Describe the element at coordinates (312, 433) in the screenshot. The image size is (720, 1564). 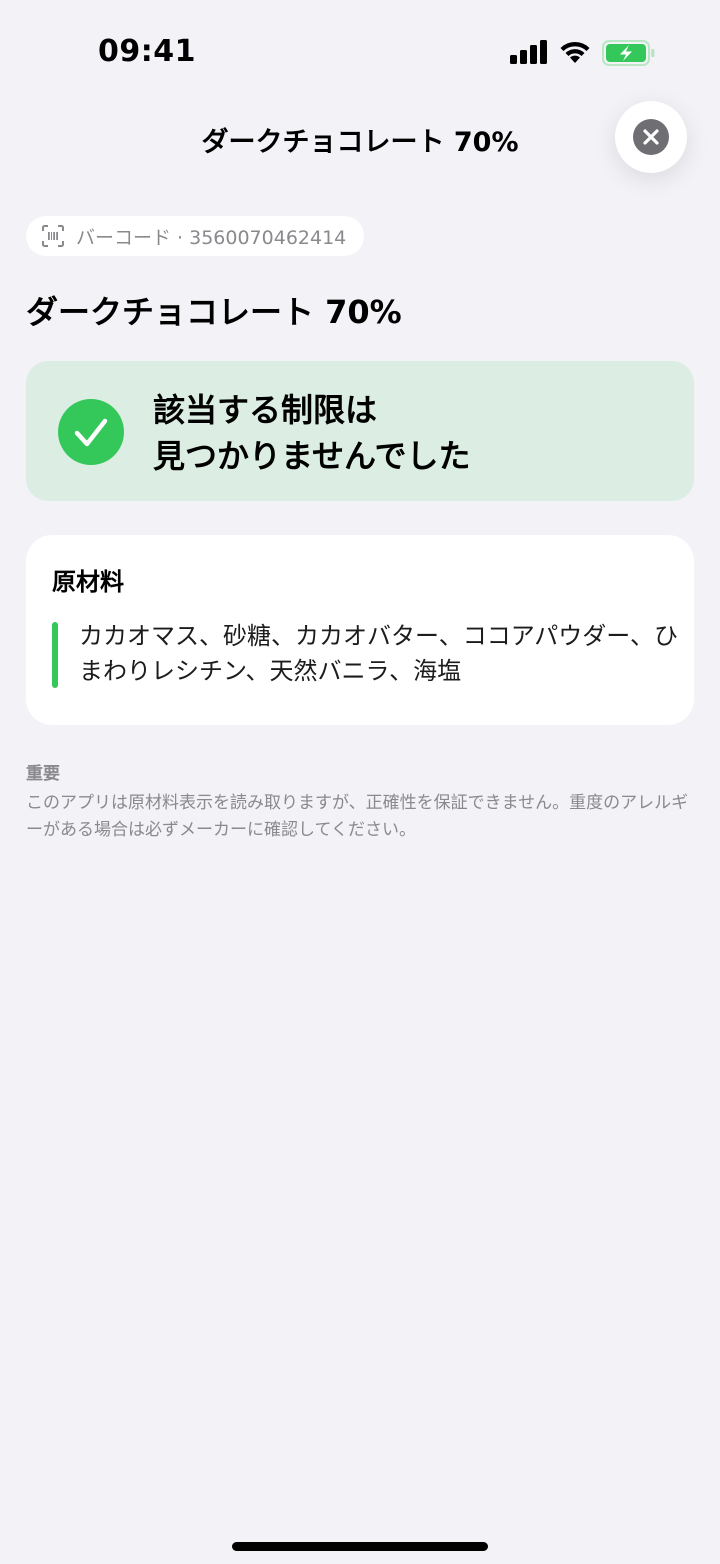
I see `result-message: 該当する制限は 見つかりませんでした` at that location.